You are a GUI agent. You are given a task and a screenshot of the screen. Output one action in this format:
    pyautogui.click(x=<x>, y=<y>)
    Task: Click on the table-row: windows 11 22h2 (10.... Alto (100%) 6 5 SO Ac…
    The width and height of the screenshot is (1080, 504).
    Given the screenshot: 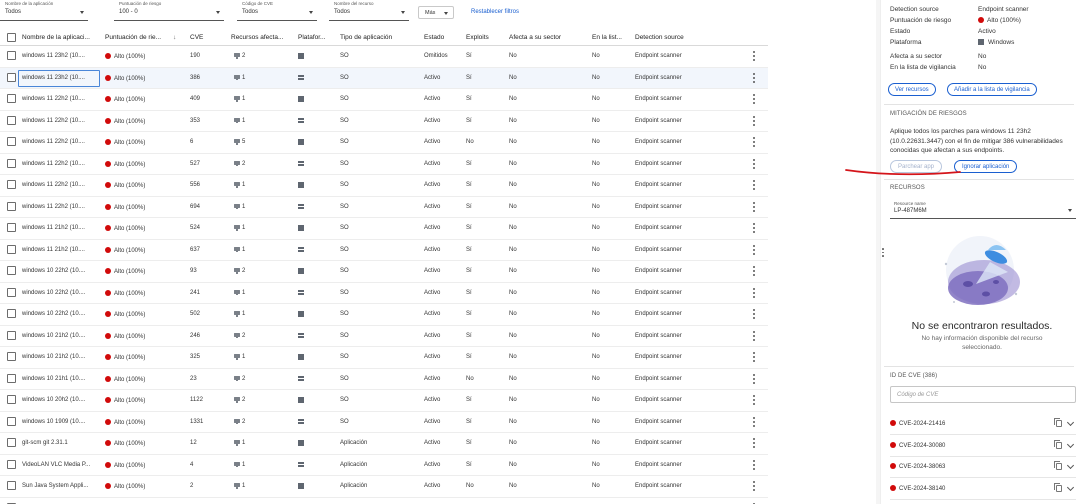 What is the action you would take?
    pyautogui.click(x=384, y=143)
    